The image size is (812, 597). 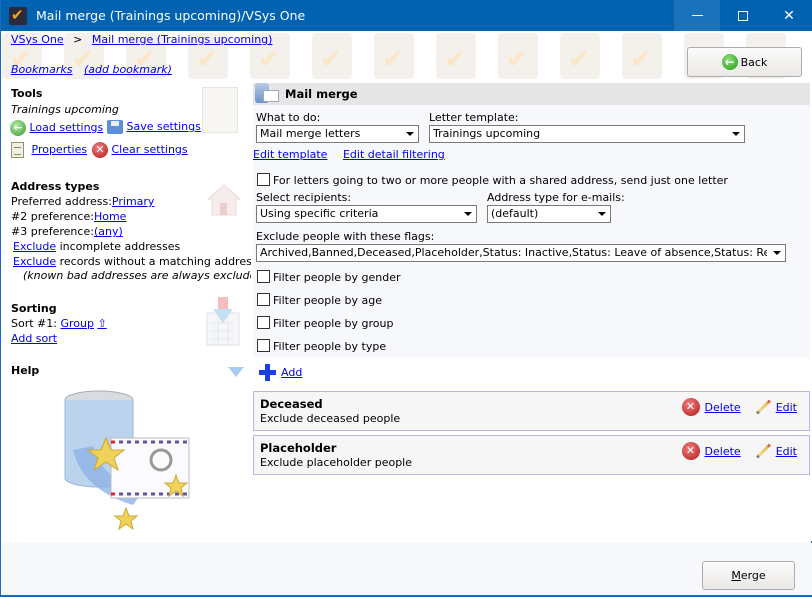 What do you see at coordinates (291, 372) in the screenshot?
I see `add-criteria-link: Add` at bounding box center [291, 372].